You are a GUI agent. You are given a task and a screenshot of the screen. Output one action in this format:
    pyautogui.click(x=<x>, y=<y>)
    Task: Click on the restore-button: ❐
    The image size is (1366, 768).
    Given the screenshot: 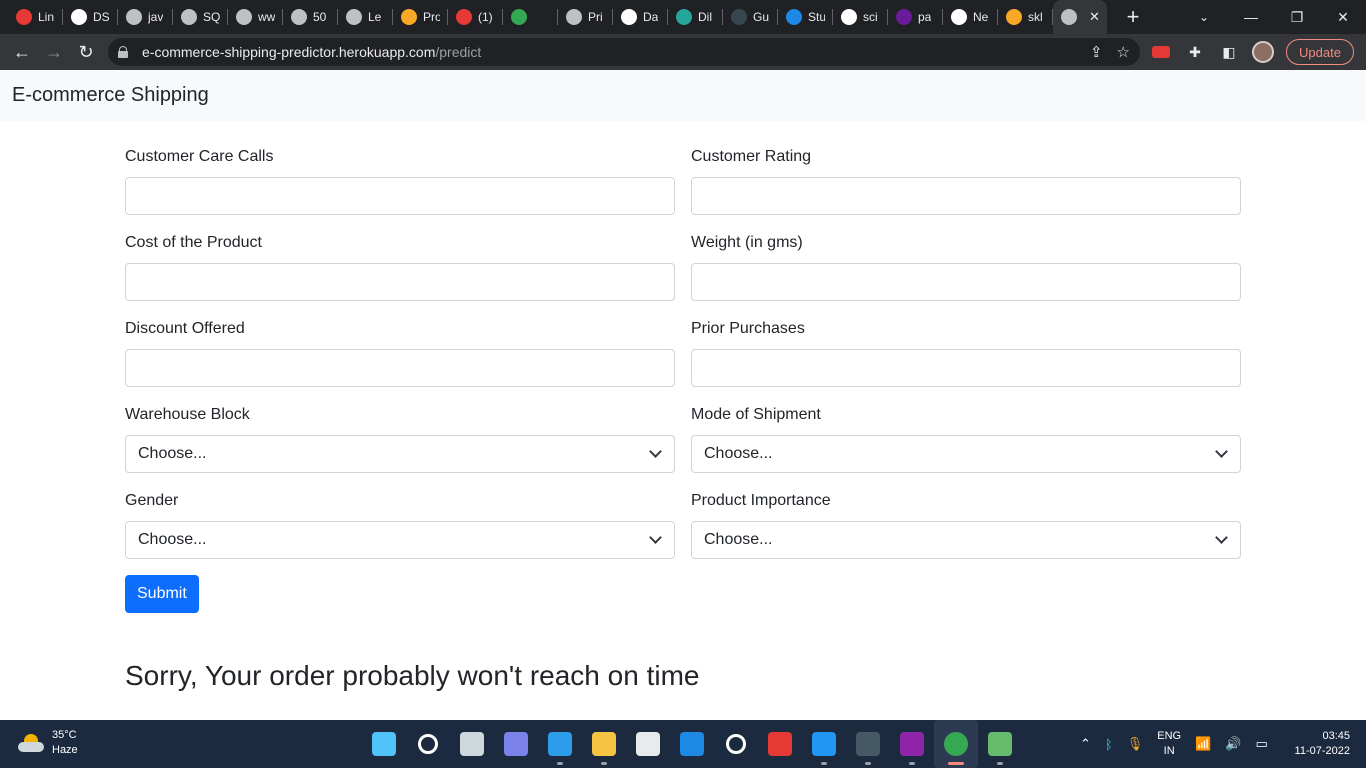 What is the action you would take?
    pyautogui.click(x=1297, y=17)
    